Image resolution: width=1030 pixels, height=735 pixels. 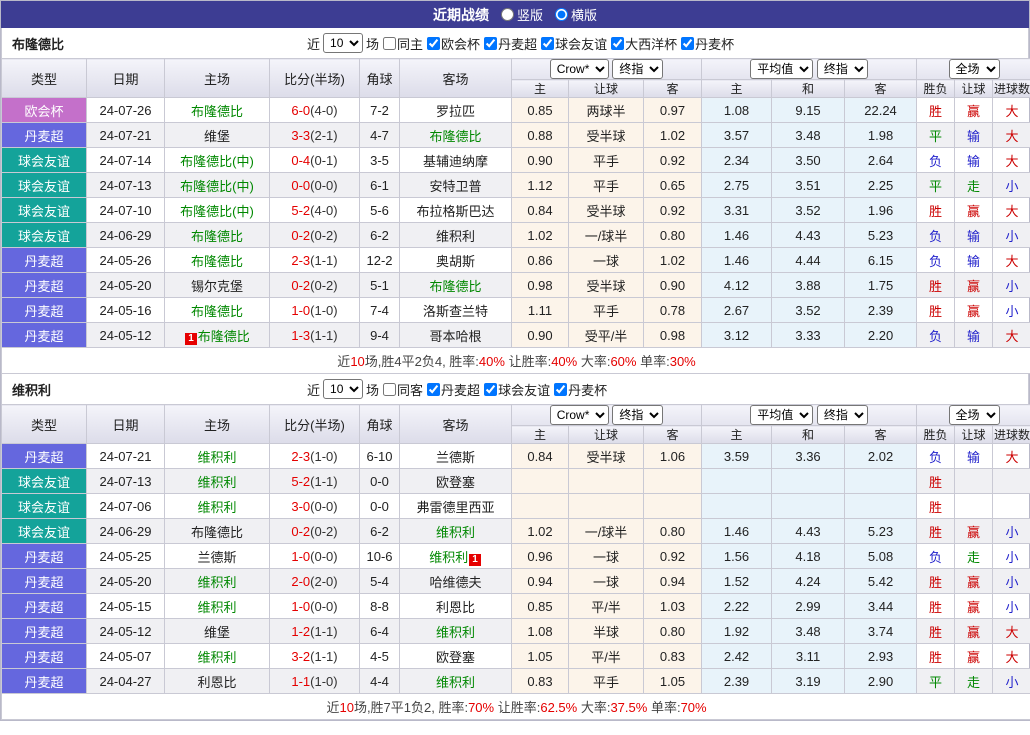 I want to click on away-team-cell: 维积利, so click(x=455, y=531).